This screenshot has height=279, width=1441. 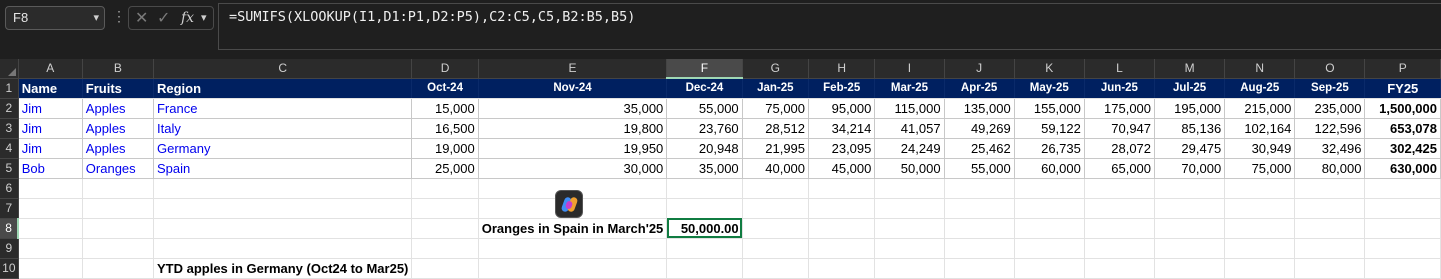 I want to click on header-cell: Feb-25, so click(x=842, y=88).